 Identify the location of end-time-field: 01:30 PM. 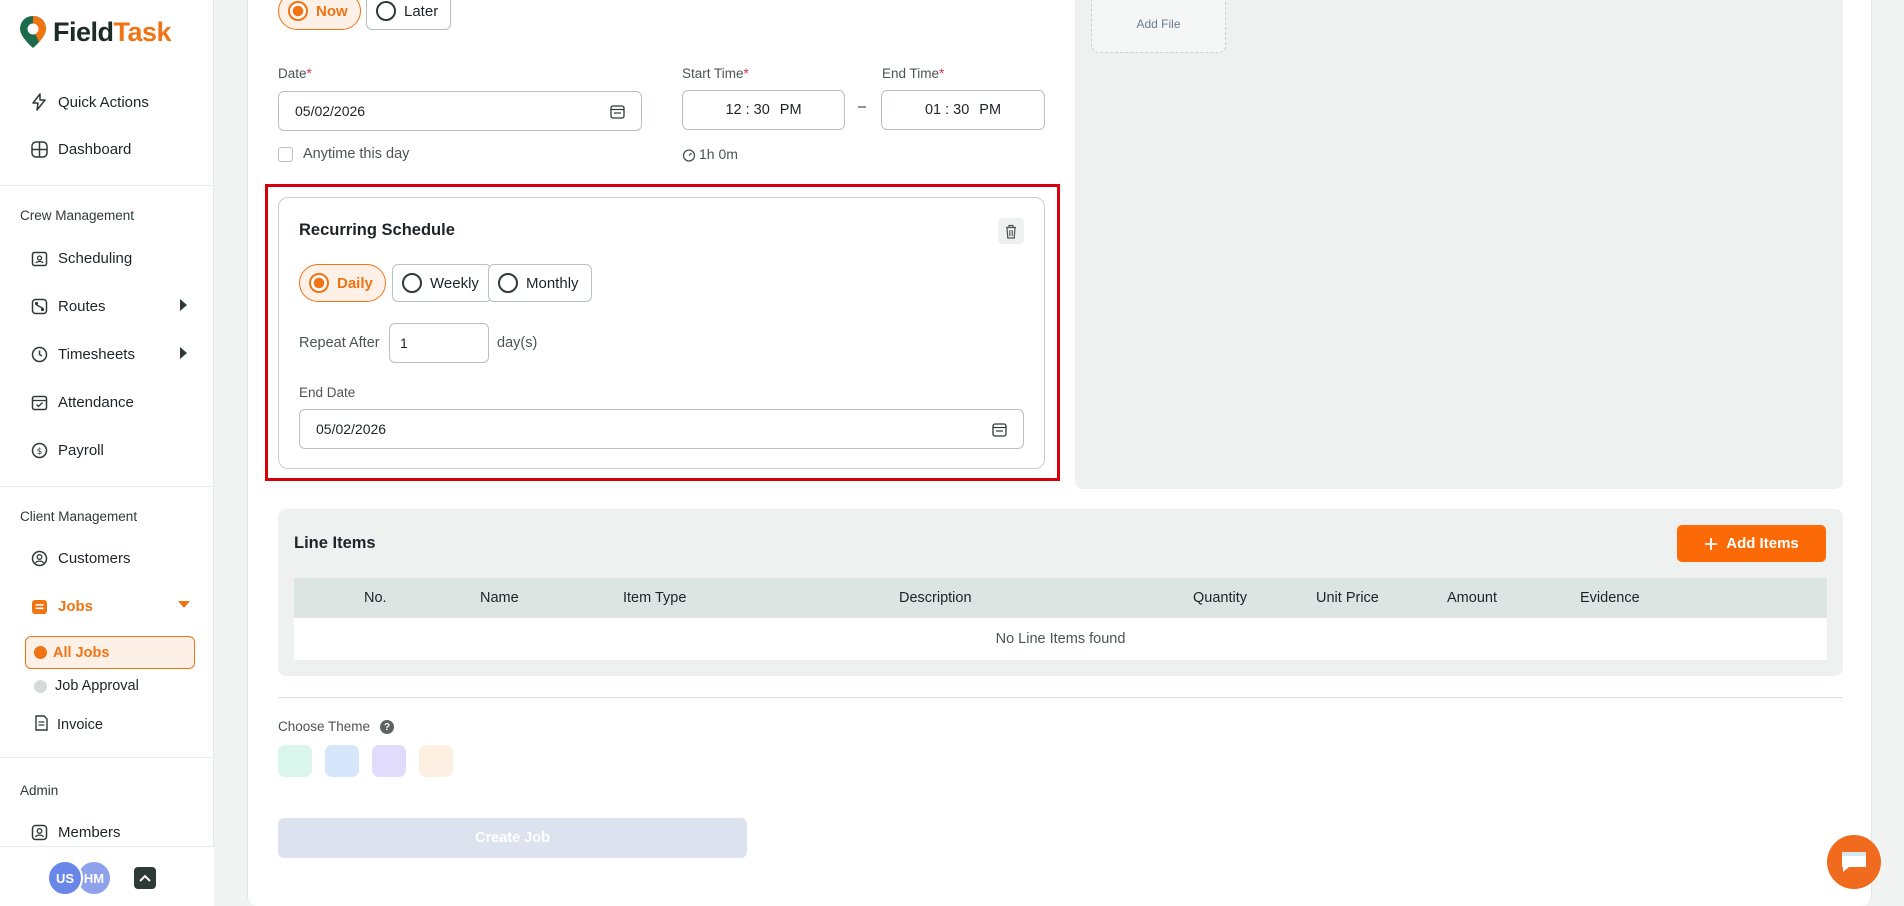
(963, 110).